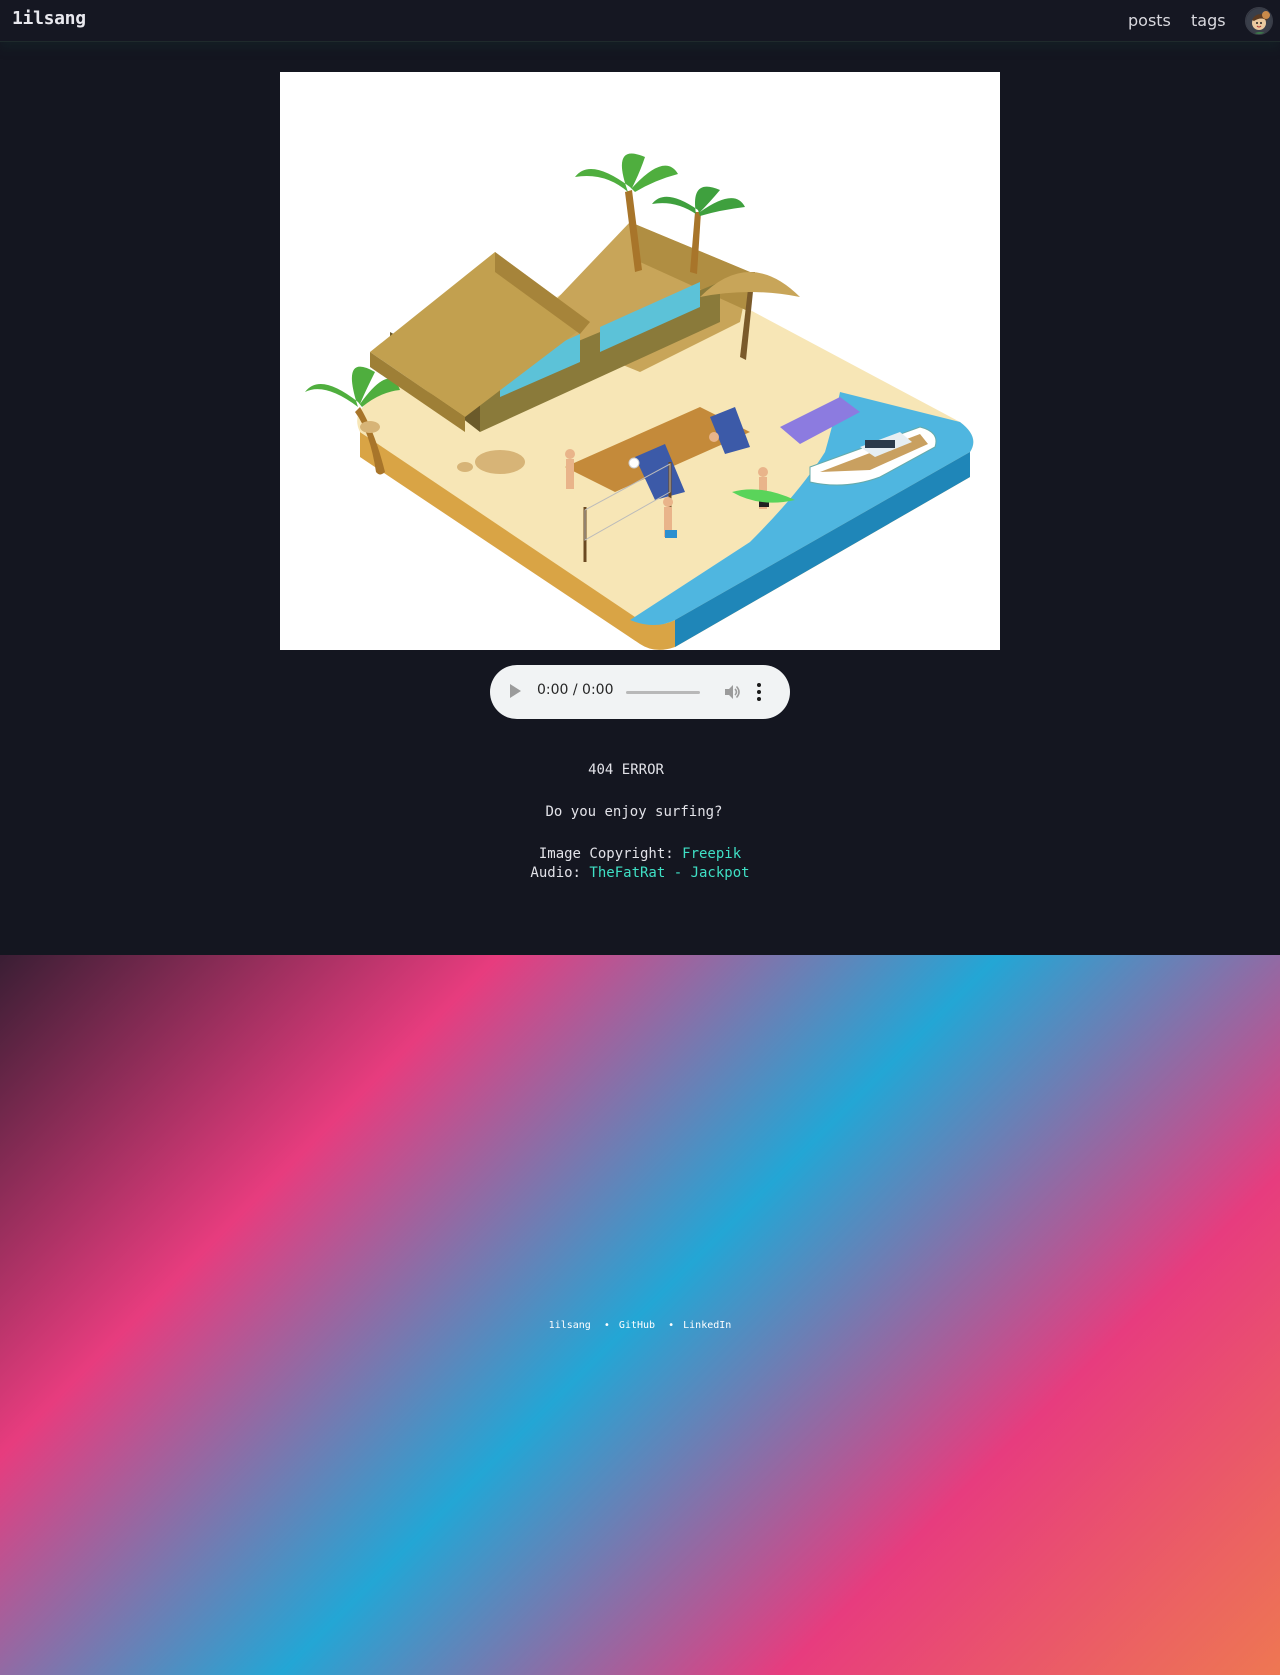  What do you see at coordinates (555, 873) in the screenshot?
I see `audio-credit-label: Audio:` at bounding box center [555, 873].